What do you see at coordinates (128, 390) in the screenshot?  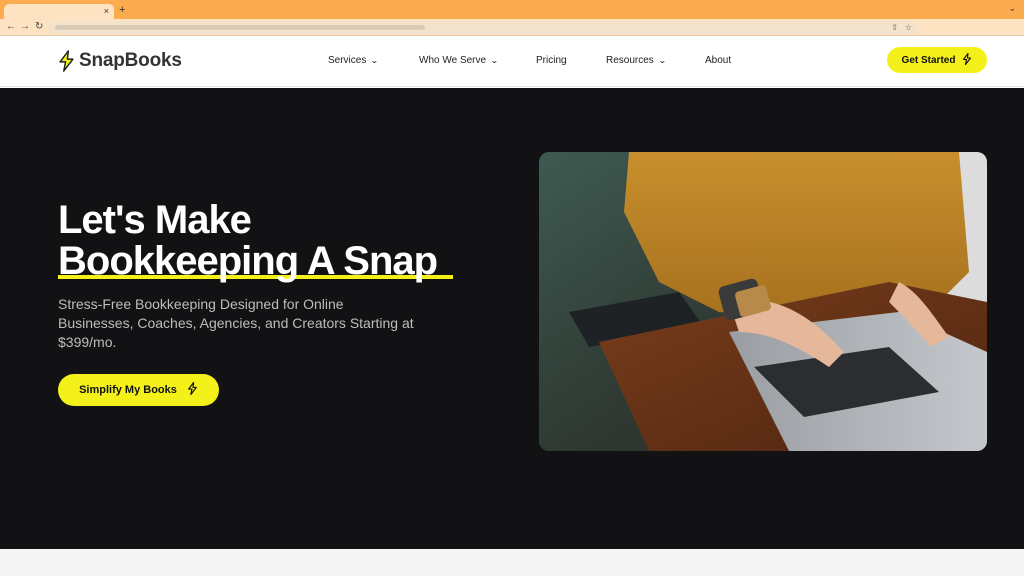 I see `simplify-my-books-label: Simplify My Books` at bounding box center [128, 390].